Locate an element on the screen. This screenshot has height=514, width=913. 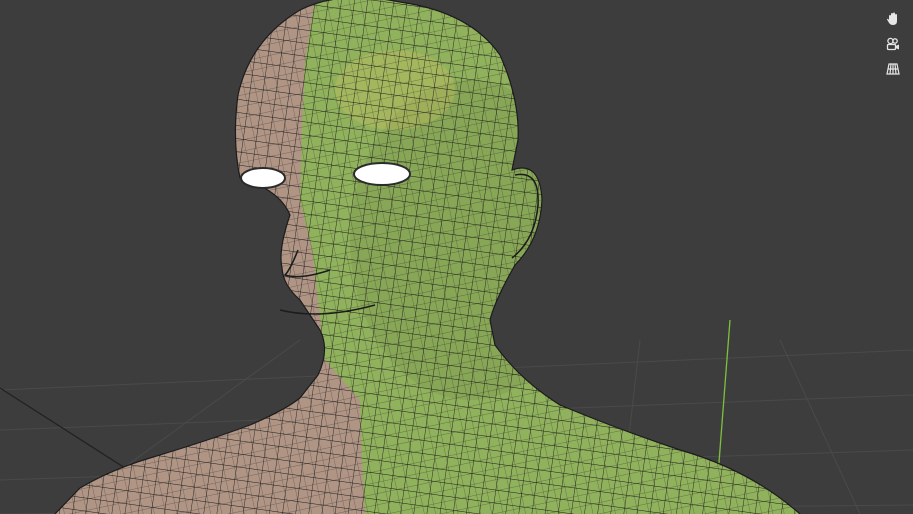
hand-icon is located at coordinates (892, 18).